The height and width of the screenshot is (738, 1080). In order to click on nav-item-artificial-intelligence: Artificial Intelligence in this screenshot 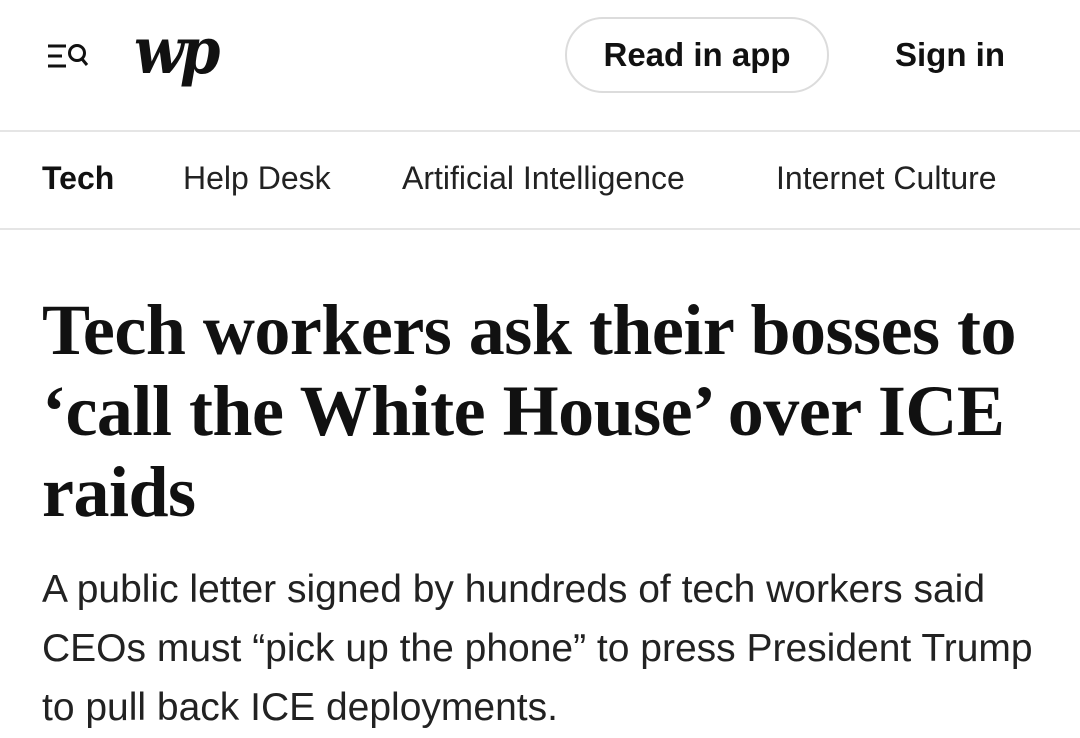, I will do `click(543, 178)`.